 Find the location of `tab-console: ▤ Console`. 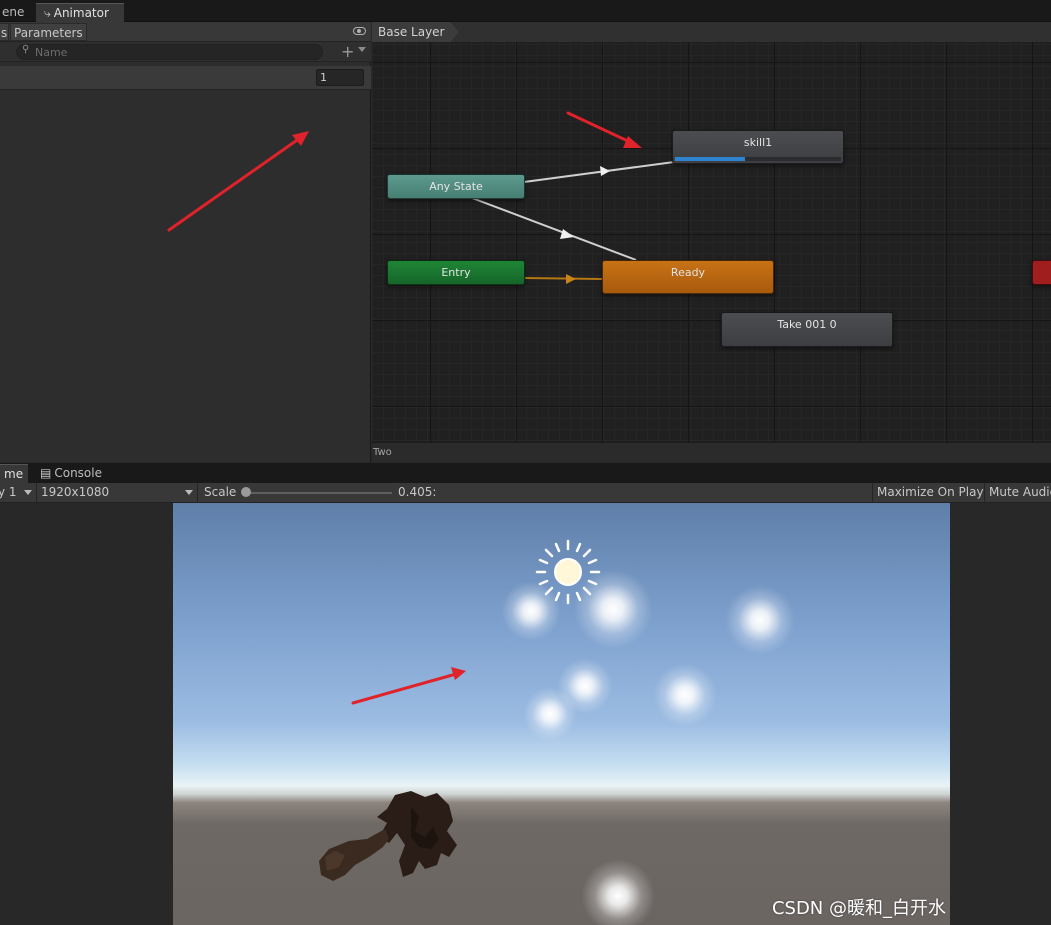

tab-console: ▤ Console is located at coordinates (71, 473).